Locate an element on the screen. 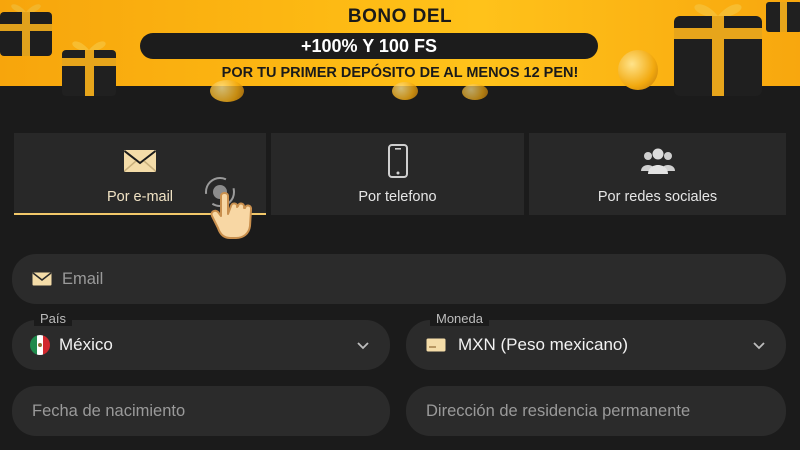 This screenshot has width=800, height=450. country-value: México is located at coordinates (86, 344).